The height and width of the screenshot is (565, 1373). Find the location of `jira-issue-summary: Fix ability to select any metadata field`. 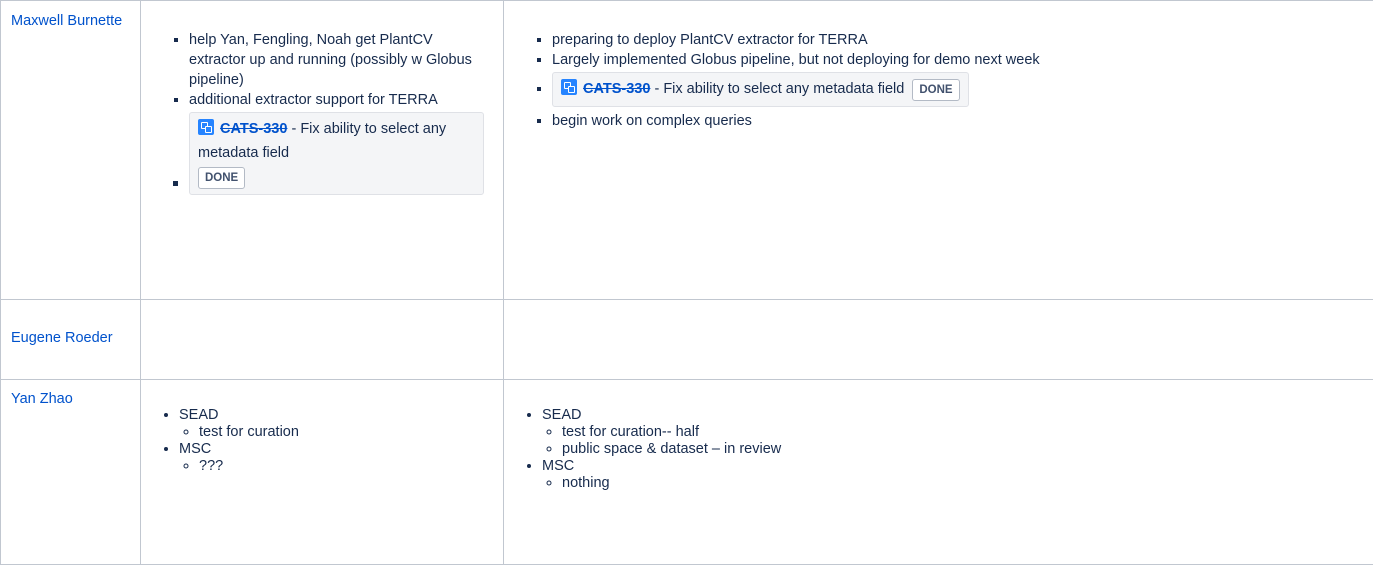

jira-issue-summary: Fix ability to select any metadata field is located at coordinates (783, 89).